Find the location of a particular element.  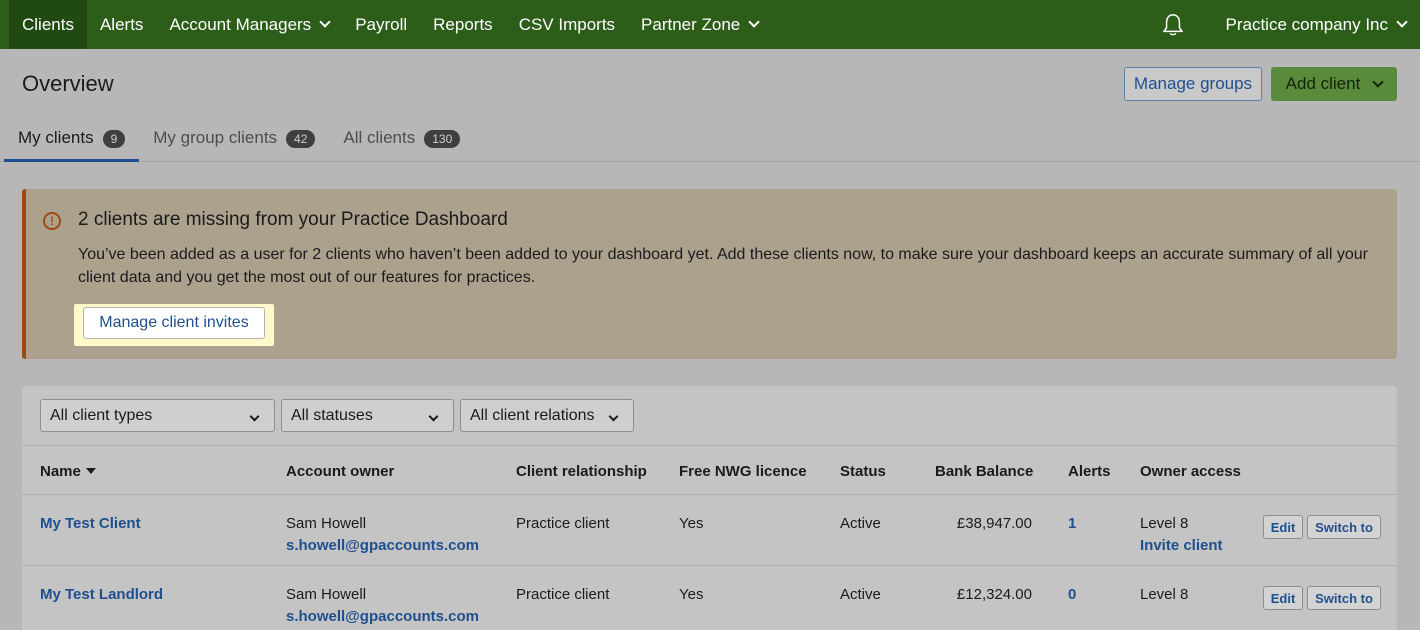

count-badge: 130 is located at coordinates (442, 139).